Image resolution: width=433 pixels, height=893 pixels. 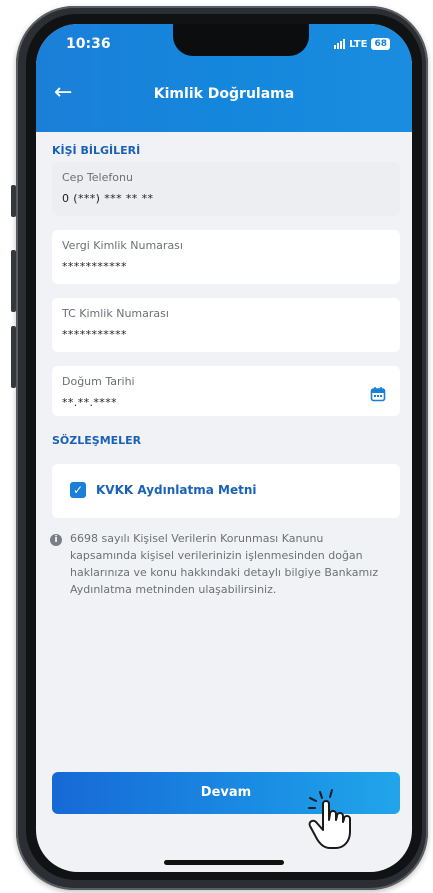 I want to click on tax-id-field-label: Vergi Kimlik Numarası, so click(x=122, y=245).